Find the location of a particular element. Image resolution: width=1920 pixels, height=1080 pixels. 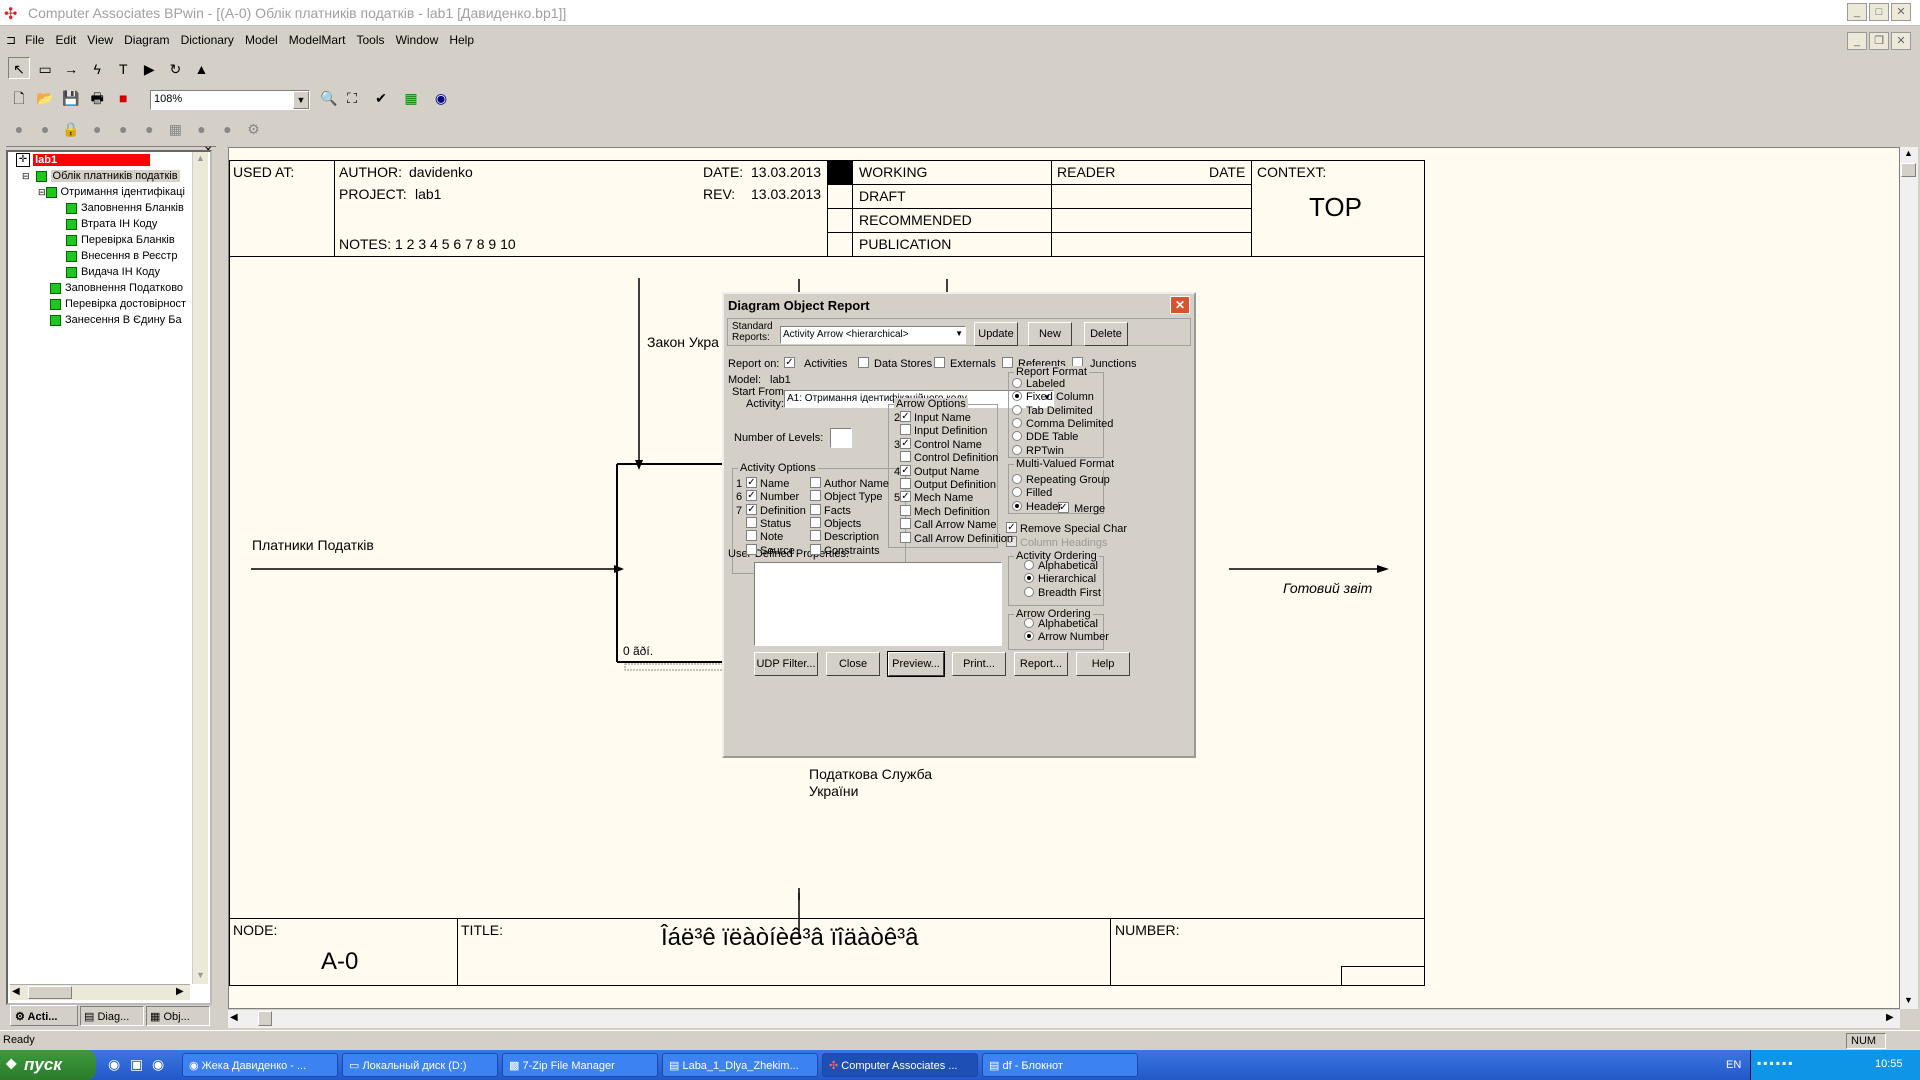

report-on-referents-checkbox is located at coordinates (1007, 362).